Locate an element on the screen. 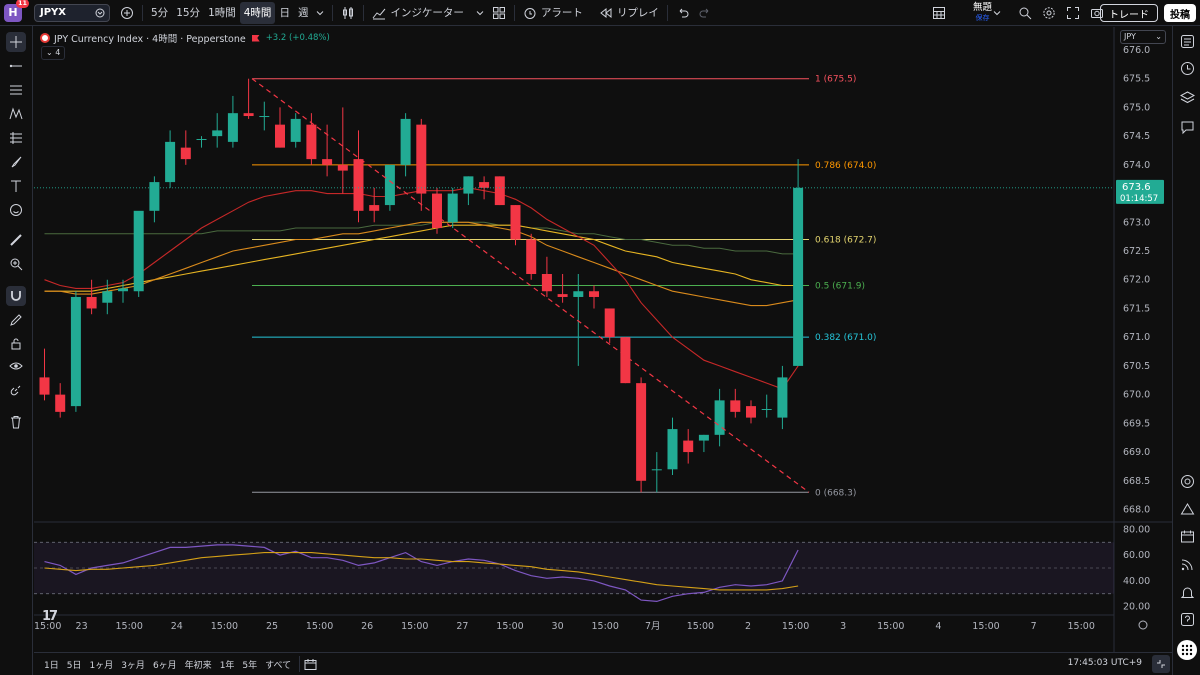 Image resolution: width=1200 pixels, height=675 pixels. fib-tool is located at coordinates (16, 90).